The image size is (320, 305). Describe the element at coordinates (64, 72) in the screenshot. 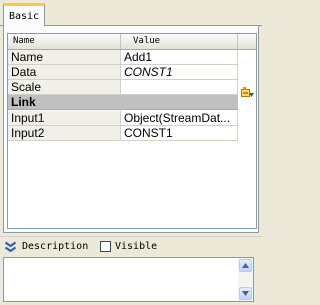

I see `property-name: Data` at that location.